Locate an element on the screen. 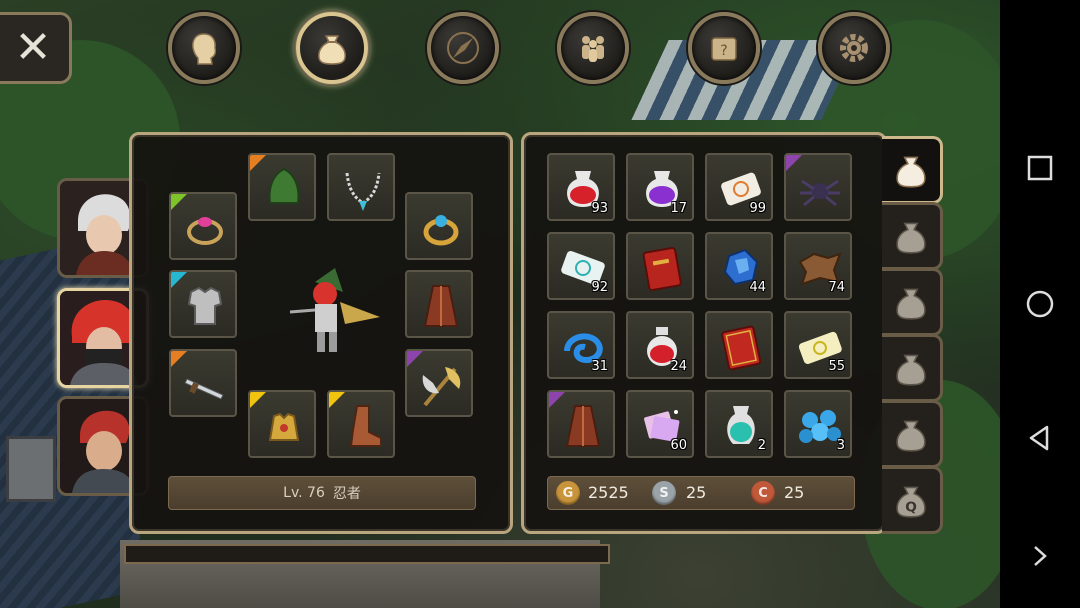 The width and height of the screenshot is (1080, 608). golden-axe-icon is located at coordinates (441, 387).